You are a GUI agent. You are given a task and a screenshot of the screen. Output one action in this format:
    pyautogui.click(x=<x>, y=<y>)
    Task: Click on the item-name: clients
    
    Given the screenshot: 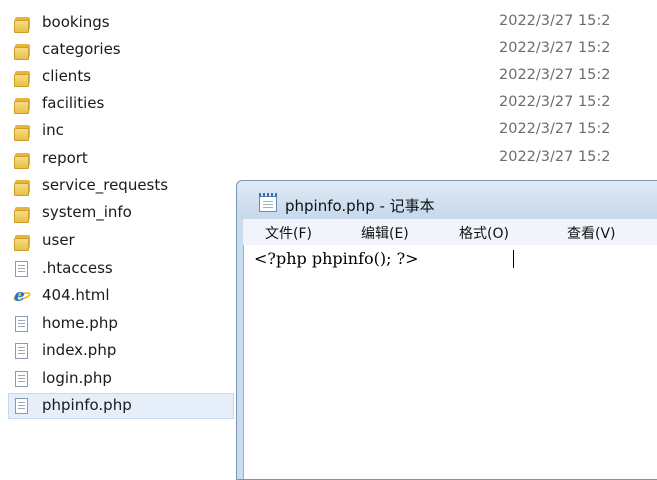 What is the action you would take?
    pyautogui.click(x=67, y=76)
    